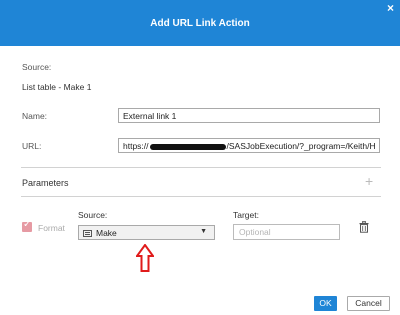  I want to click on source-value: List table - Make 1, so click(57, 87).